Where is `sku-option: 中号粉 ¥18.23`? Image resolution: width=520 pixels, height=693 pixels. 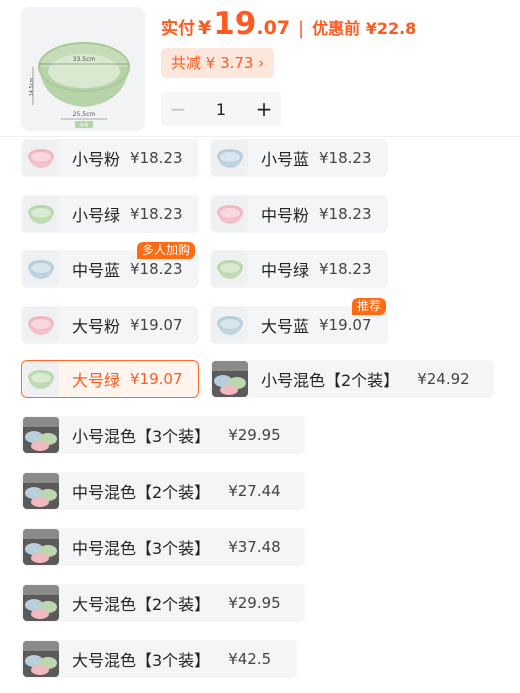
sku-option: 中号粉 ¥18.23 is located at coordinates (299, 214).